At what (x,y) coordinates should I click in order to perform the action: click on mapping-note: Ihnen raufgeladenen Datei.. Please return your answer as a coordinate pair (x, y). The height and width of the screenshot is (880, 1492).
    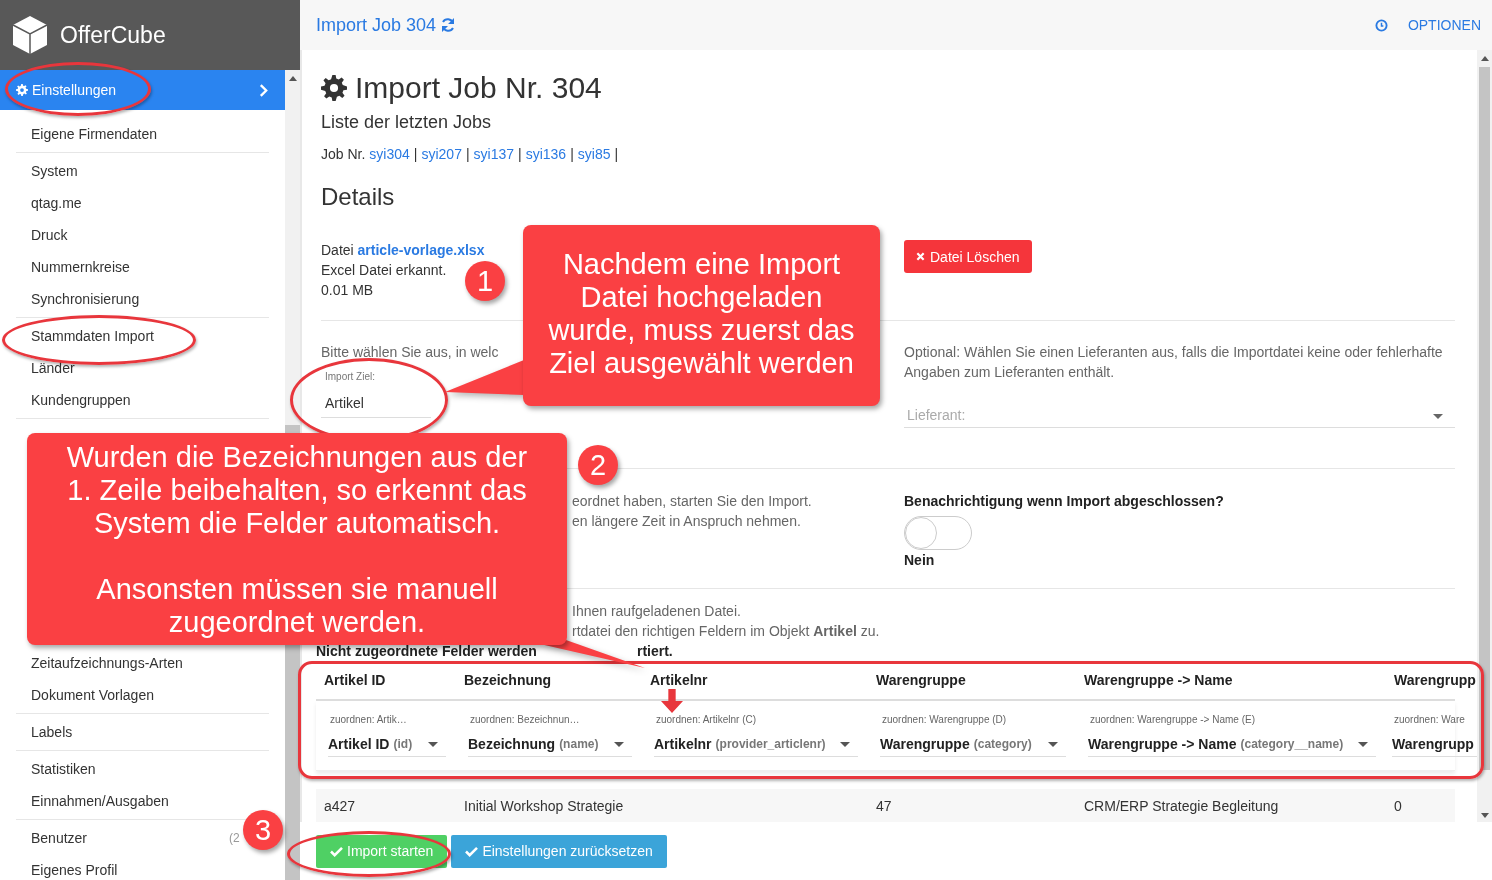
    Looking at the image, I should click on (656, 611).